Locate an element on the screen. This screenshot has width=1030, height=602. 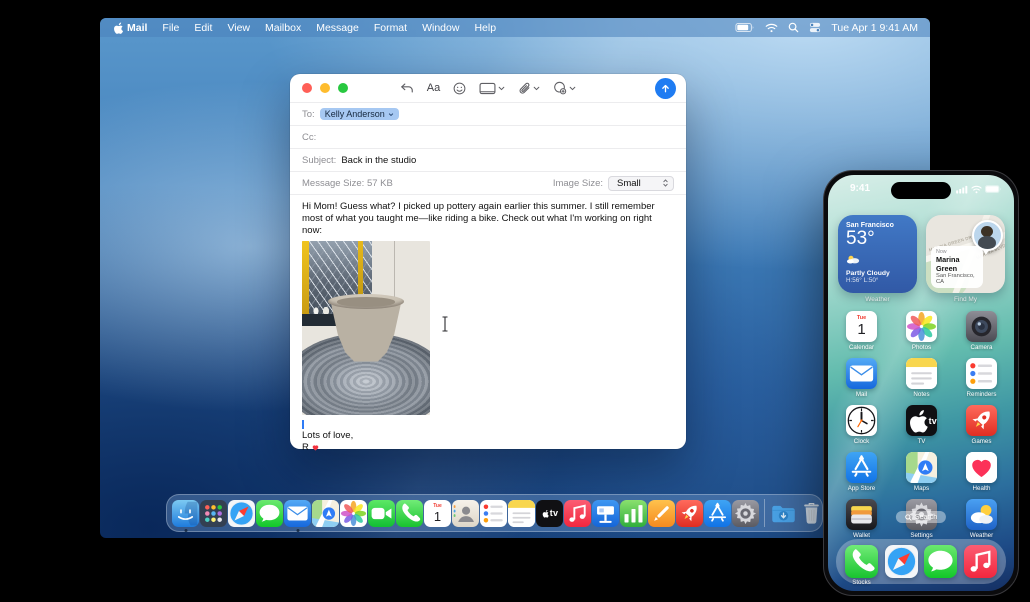
menu-view: View is located at coordinates (238, 28).